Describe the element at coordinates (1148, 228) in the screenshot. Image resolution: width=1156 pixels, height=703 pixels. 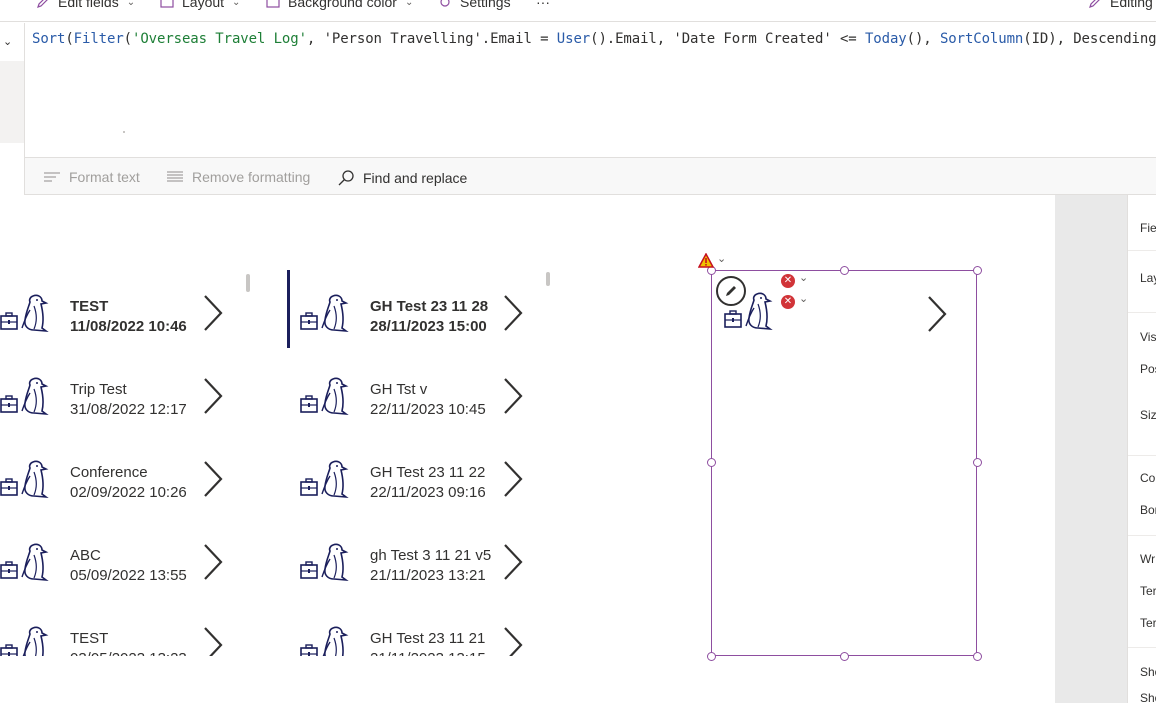
I see `property-label: Fie` at that location.